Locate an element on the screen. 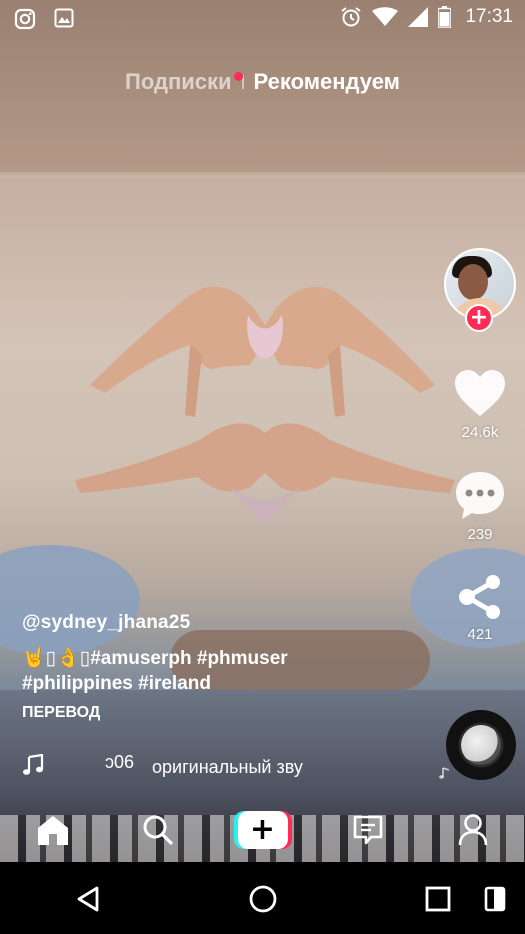  hashtags-line-1: #amuserph #phmuser is located at coordinates (188, 658).